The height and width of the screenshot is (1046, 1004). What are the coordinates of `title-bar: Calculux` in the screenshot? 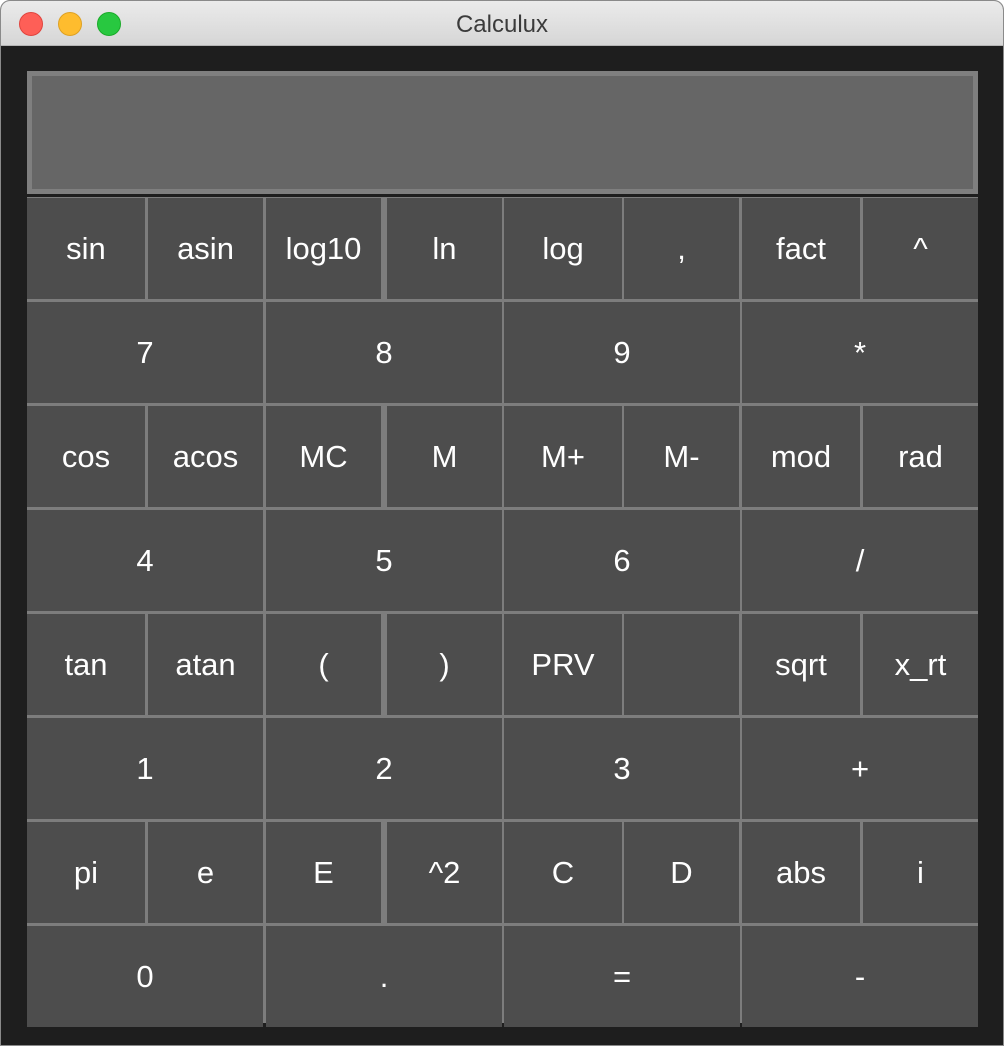 It's located at (502, 23).